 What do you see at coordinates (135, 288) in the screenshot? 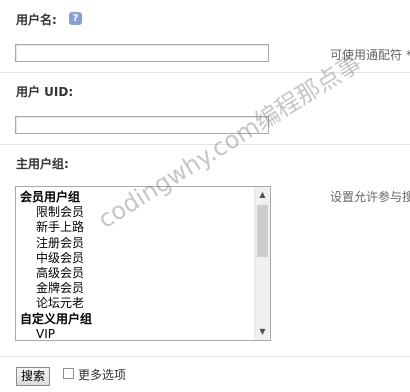
I see `option-item: 金牌会员` at bounding box center [135, 288].